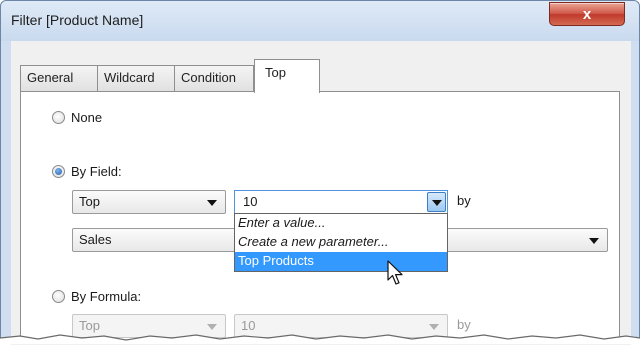  I want to click on tab-condition: Condition, so click(214, 78).